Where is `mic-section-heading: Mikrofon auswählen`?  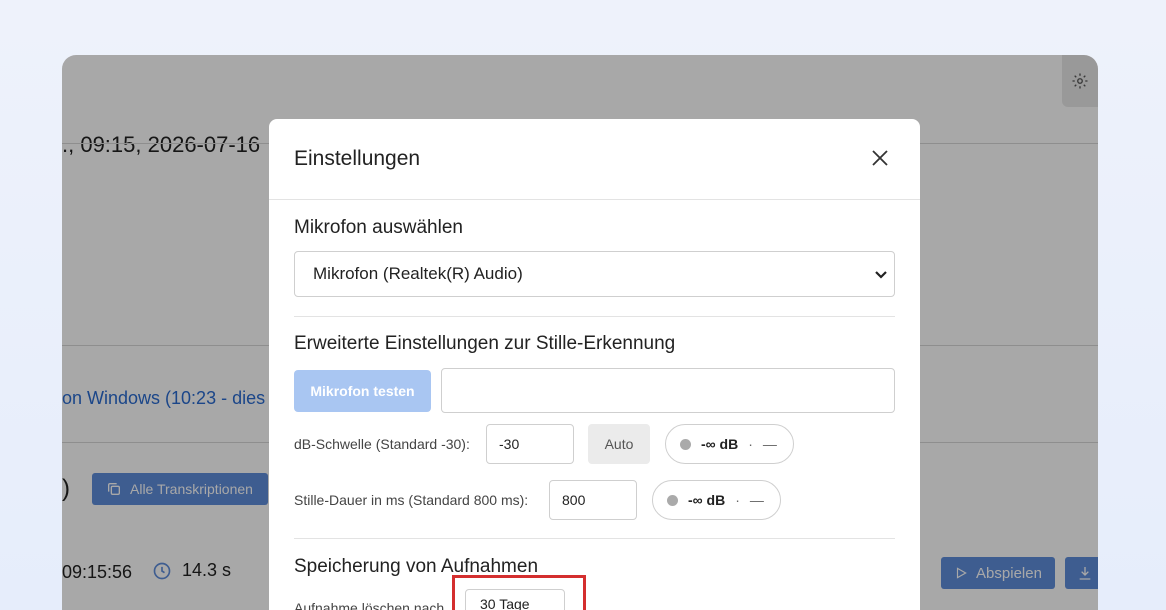
mic-section-heading: Mikrofon auswählen is located at coordinates (378, 227).